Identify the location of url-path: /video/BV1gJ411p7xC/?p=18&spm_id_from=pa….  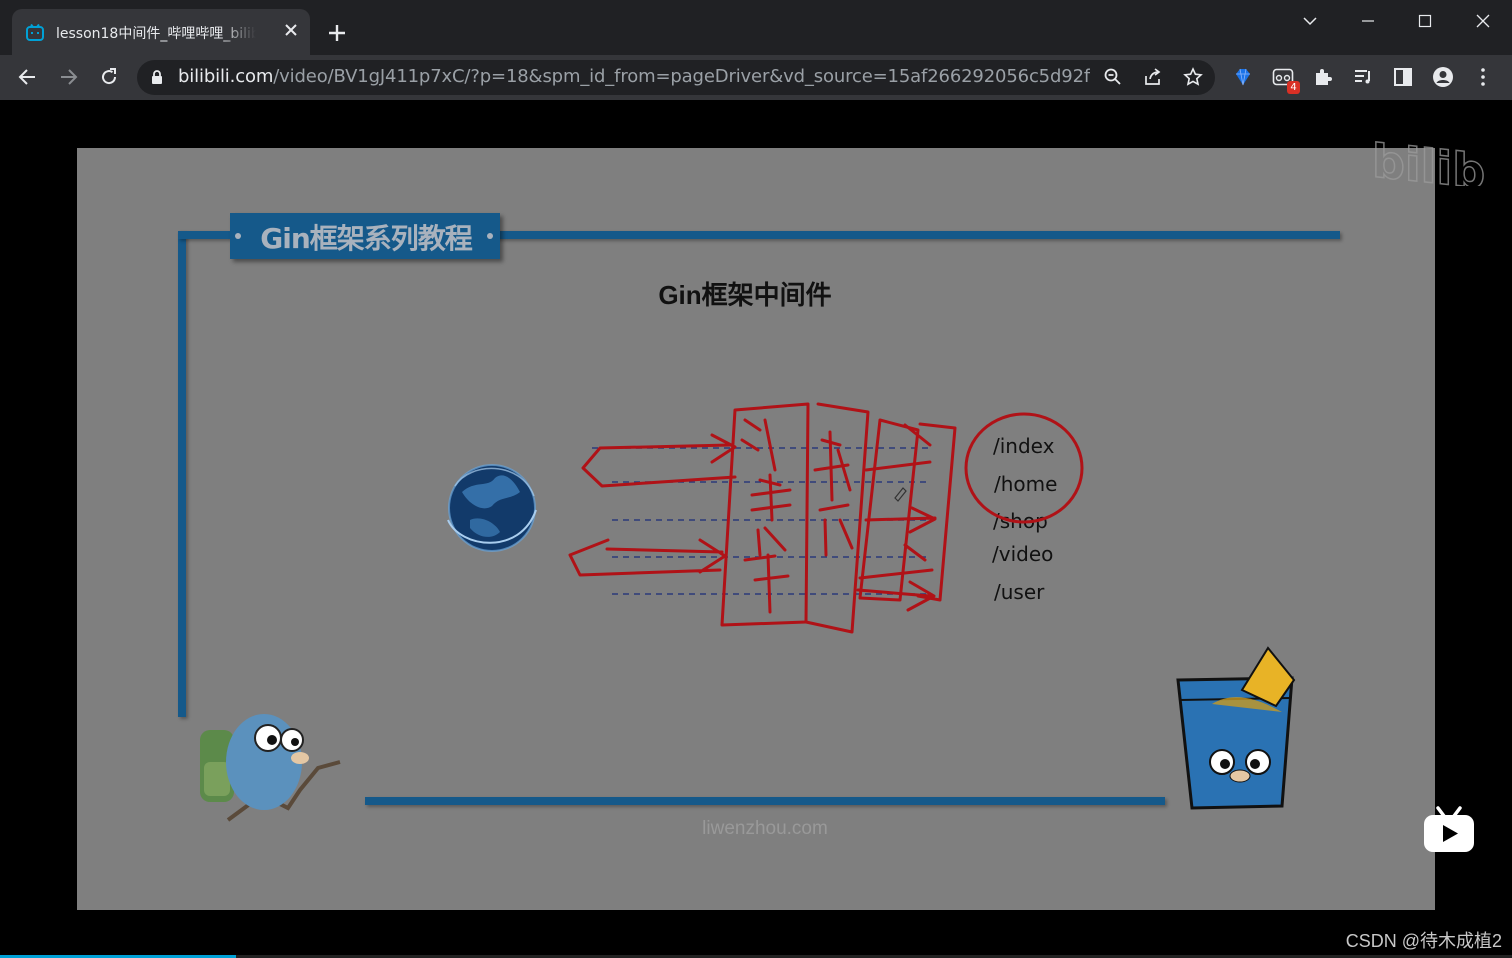
(681, 76).